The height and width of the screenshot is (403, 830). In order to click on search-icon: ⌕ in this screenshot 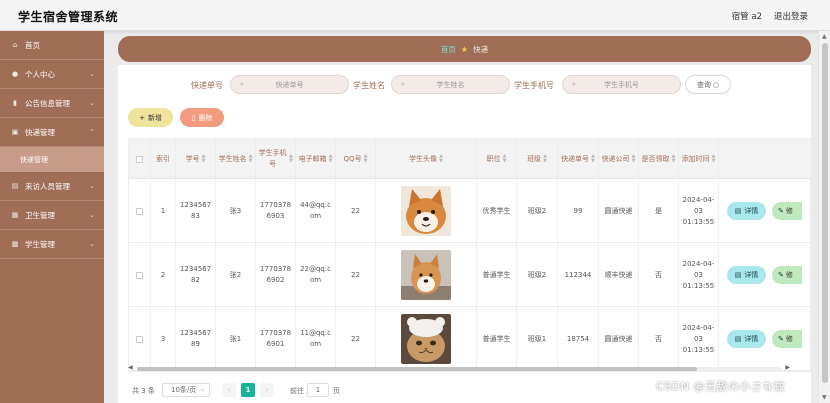, I will do `click(574, 84)`.